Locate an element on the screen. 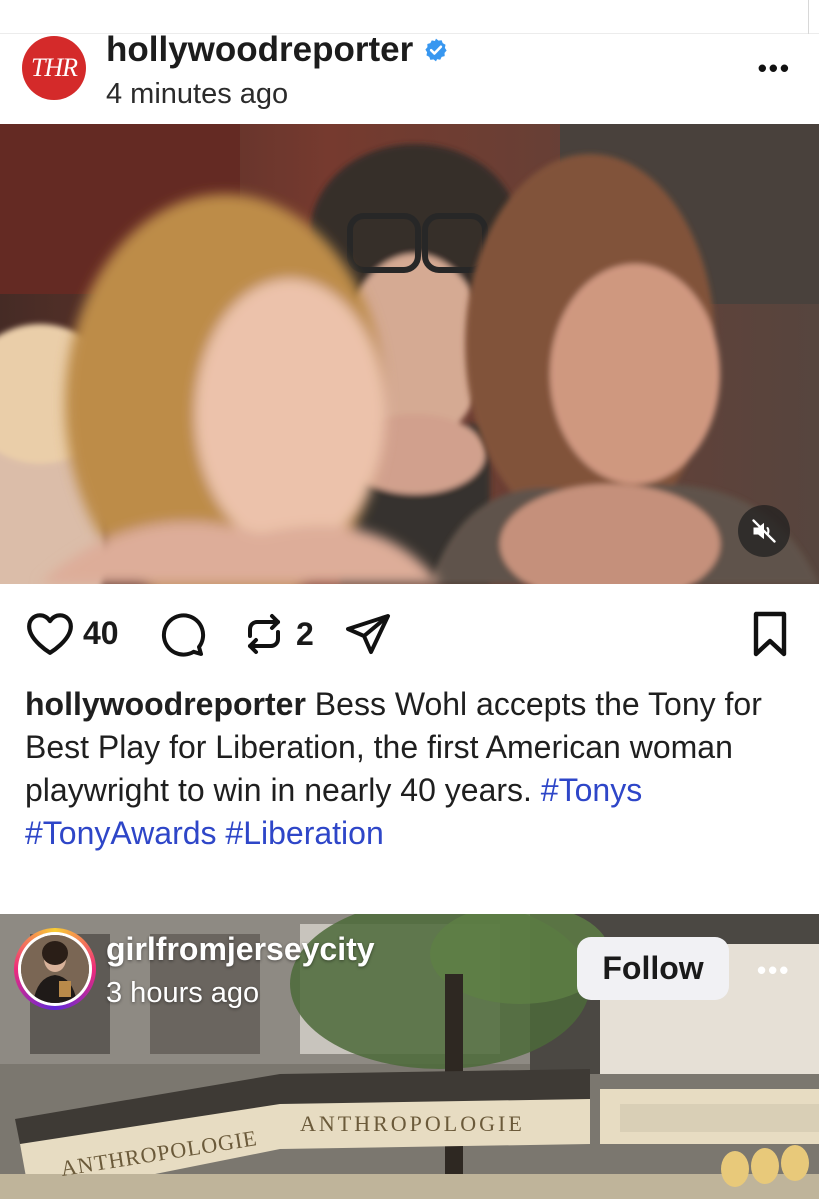 The height and width of the screenshot is (1199, 819). heart-icon is located at coordinates (50, 633).